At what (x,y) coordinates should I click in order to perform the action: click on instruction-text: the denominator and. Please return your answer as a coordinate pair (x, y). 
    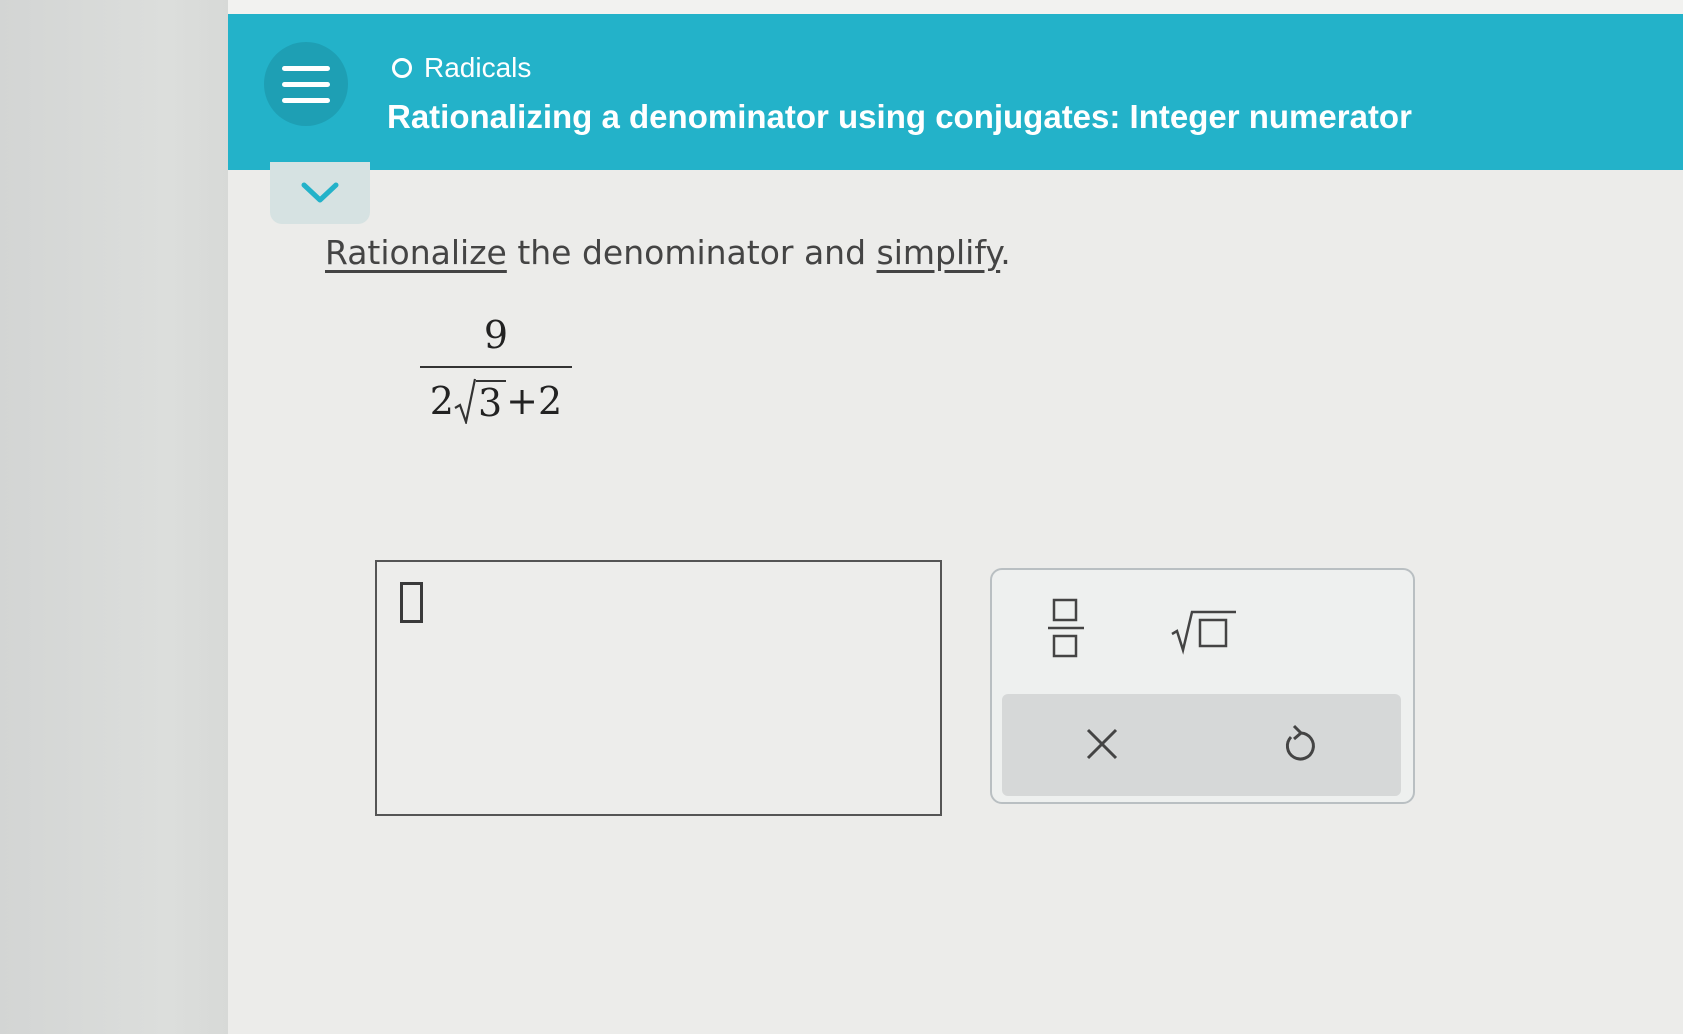
    Looking at the image, I should click on (691, 252).